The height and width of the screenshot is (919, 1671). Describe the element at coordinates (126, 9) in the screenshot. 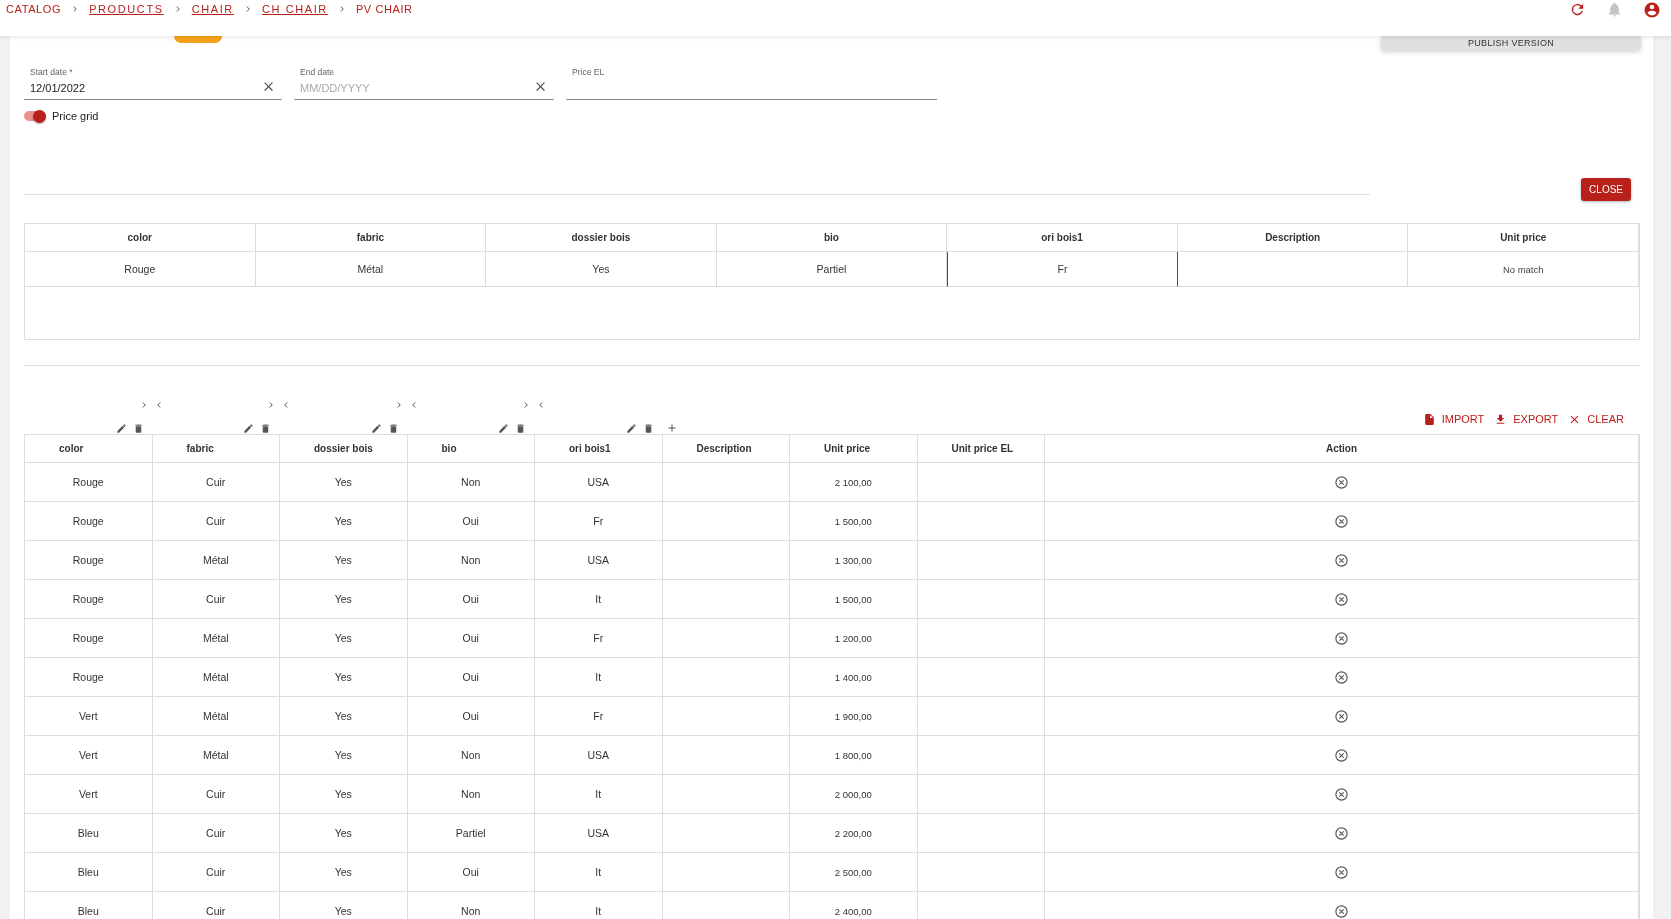

I see `breadcrumb-link: PRODUCTS` at that location.